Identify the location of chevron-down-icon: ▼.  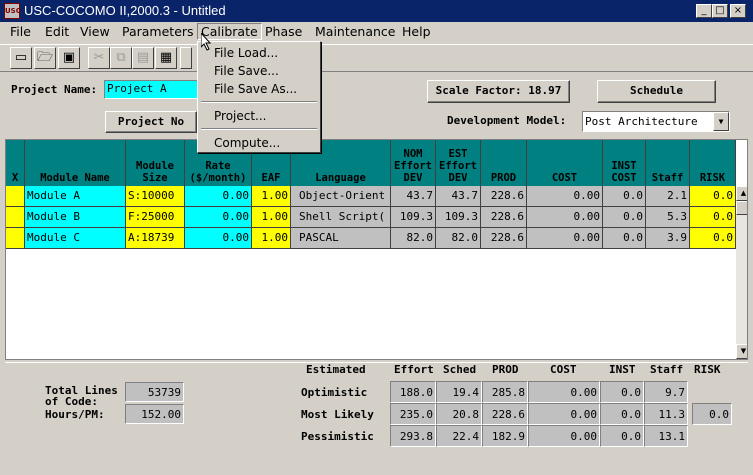
(721, 121).